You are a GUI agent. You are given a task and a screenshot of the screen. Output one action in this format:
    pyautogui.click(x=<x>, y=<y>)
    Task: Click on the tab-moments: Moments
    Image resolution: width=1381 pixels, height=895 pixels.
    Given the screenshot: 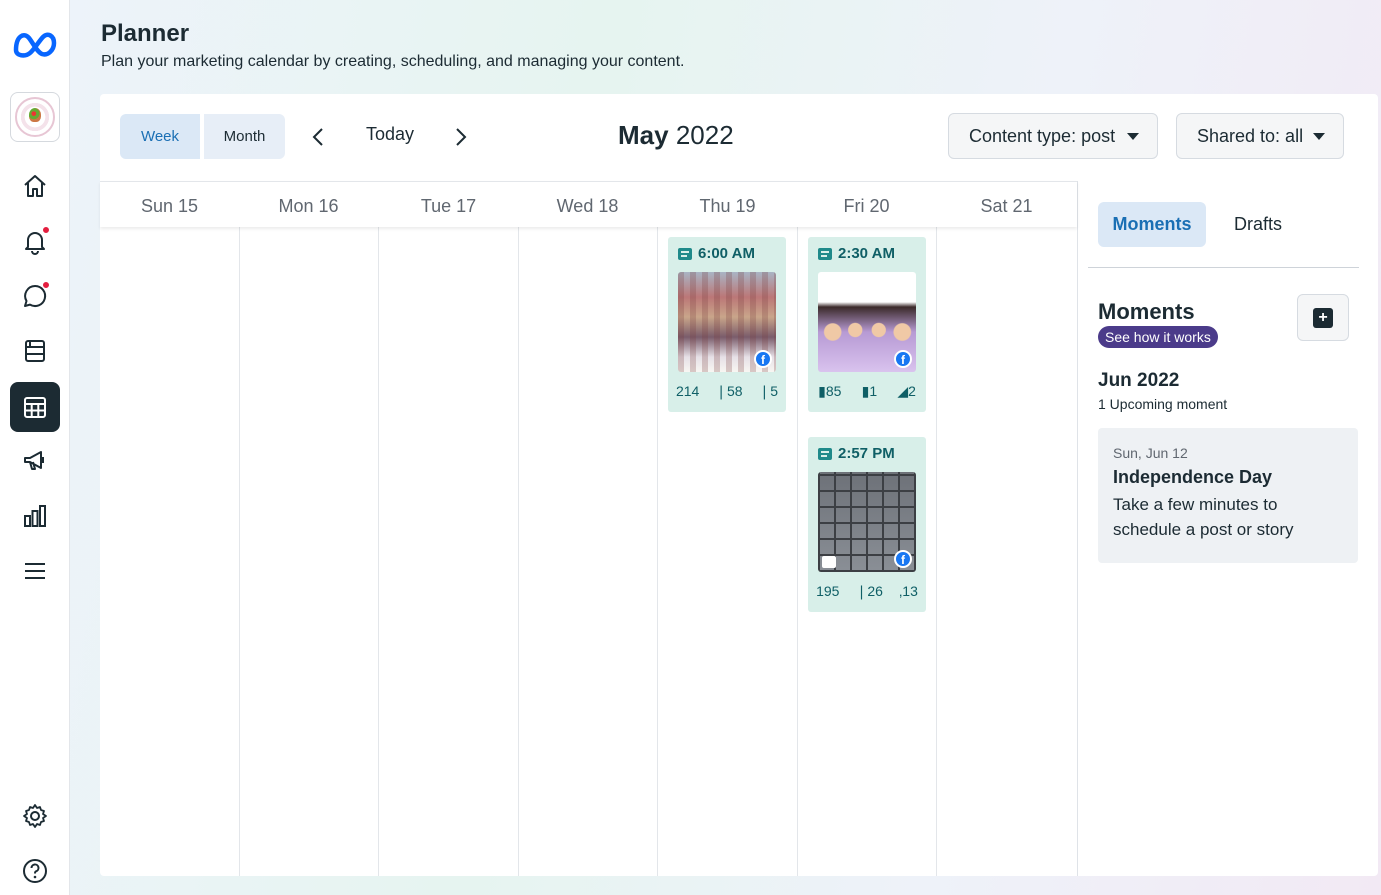 What is the action you would take?
    pyautogui.click(x=1152, y=224)
    